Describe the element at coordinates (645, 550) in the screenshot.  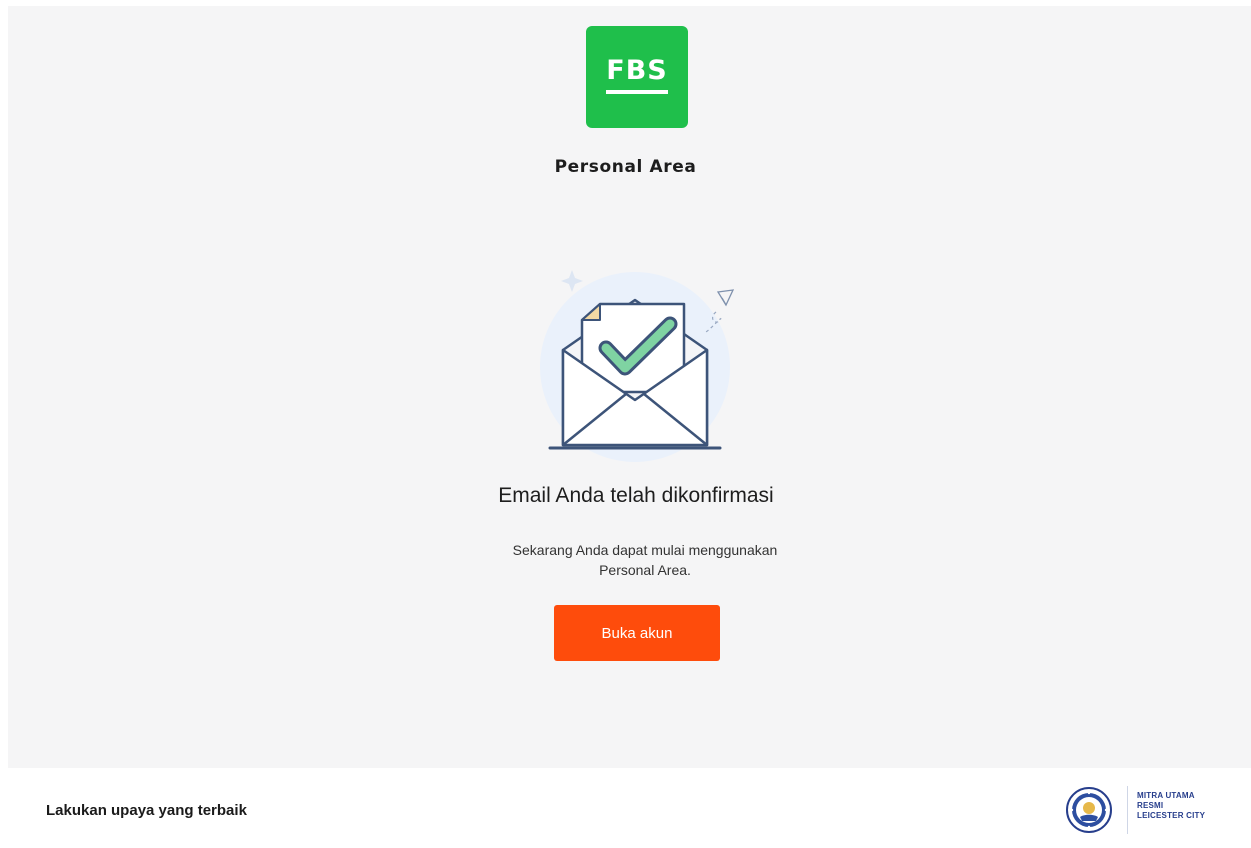
I see `message-line-1: Sekarang Anda dapat mulai menggunakan` at that location.